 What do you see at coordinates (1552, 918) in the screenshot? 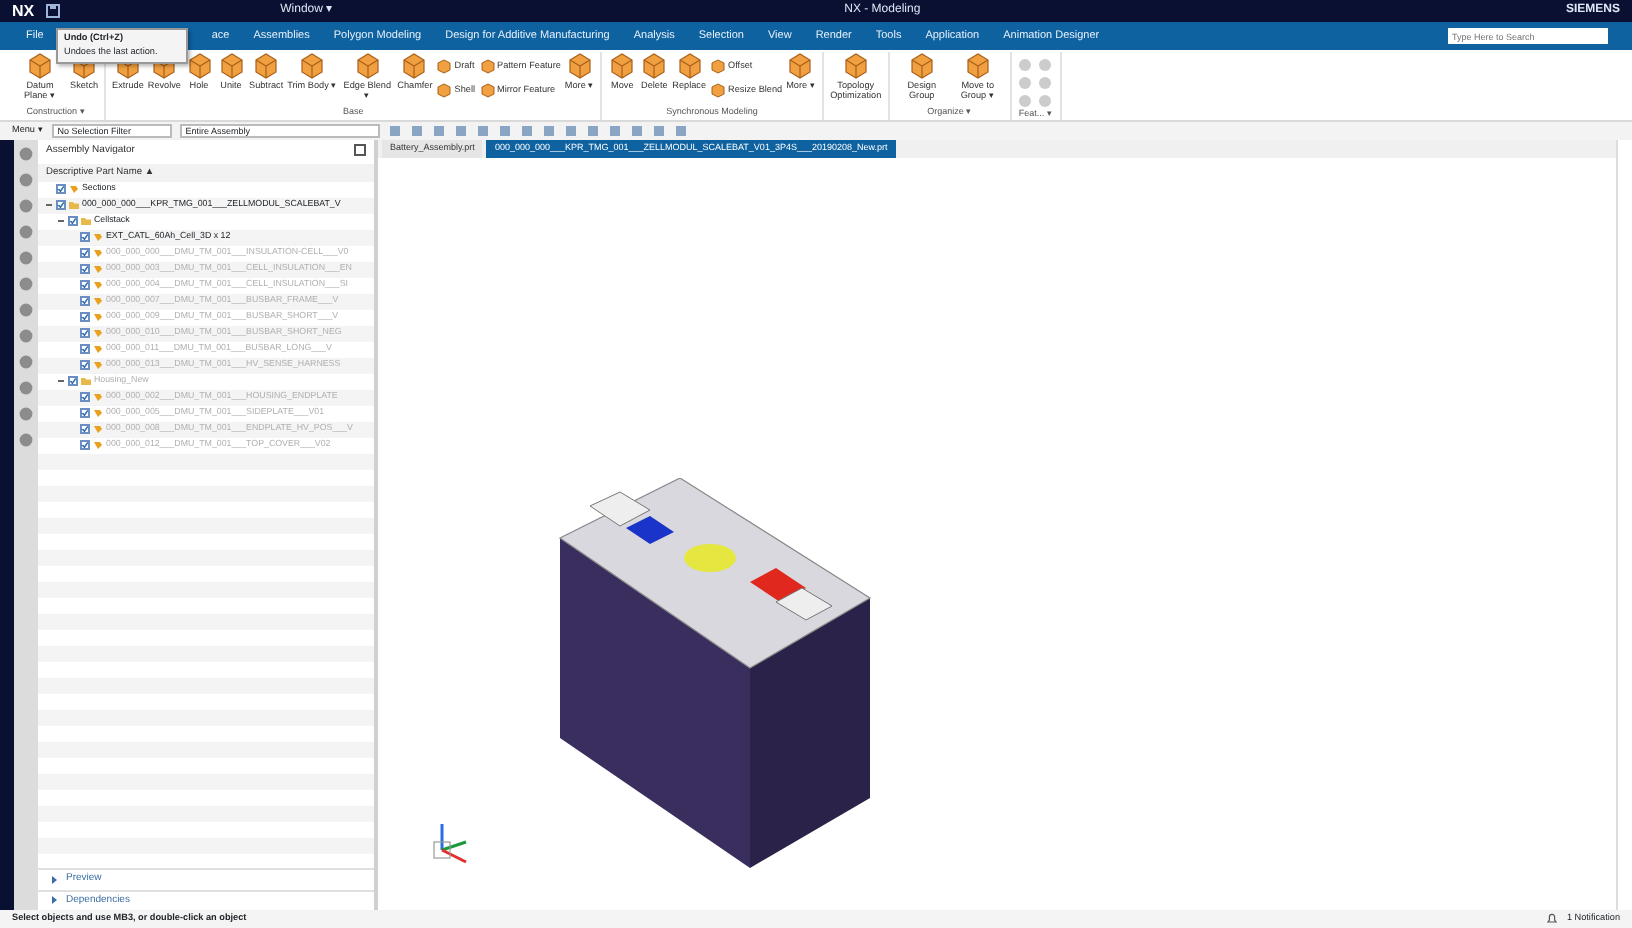
I see `bell-icon` at bounding box center [1552, 918].